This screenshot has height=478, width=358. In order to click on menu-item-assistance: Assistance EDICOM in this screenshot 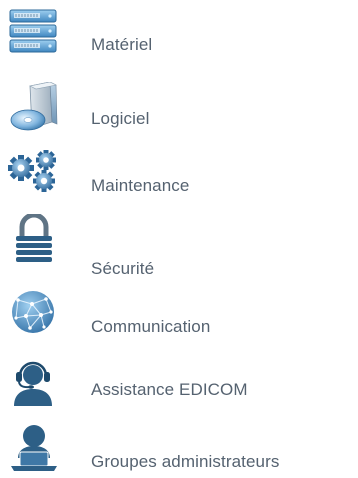, I will do `click(179, 385)`.